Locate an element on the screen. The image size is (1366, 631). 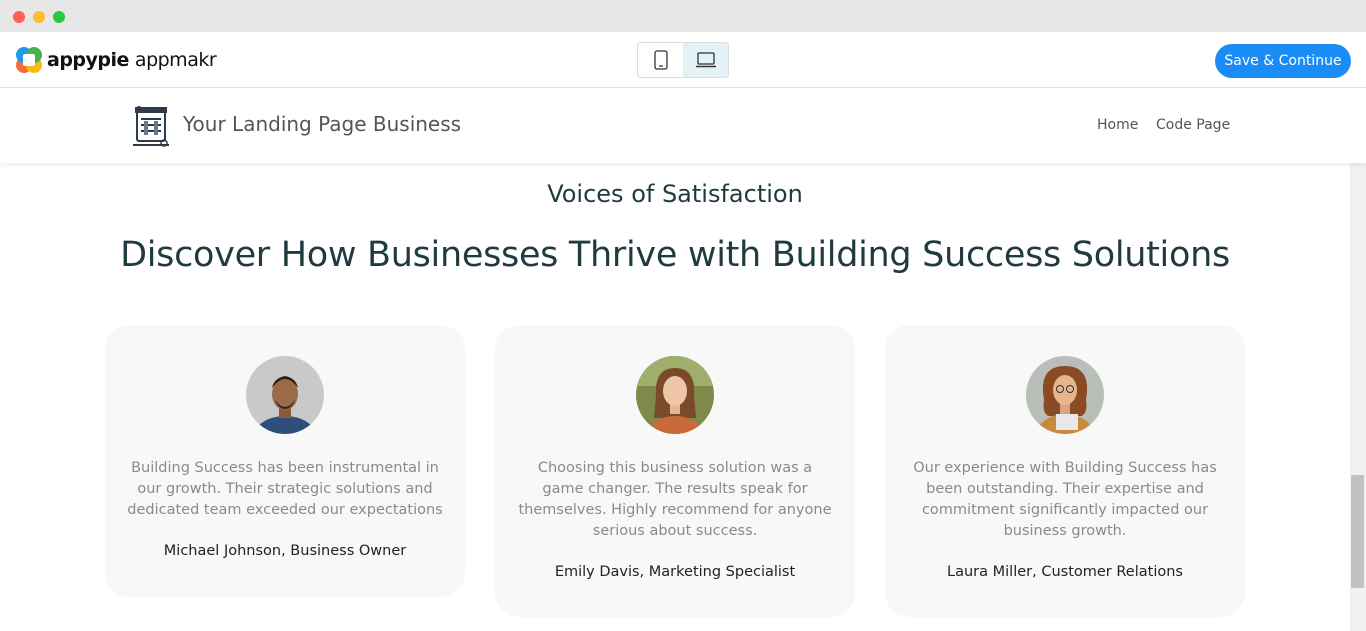
business-logo-icon is located at coordinates (151, 126).